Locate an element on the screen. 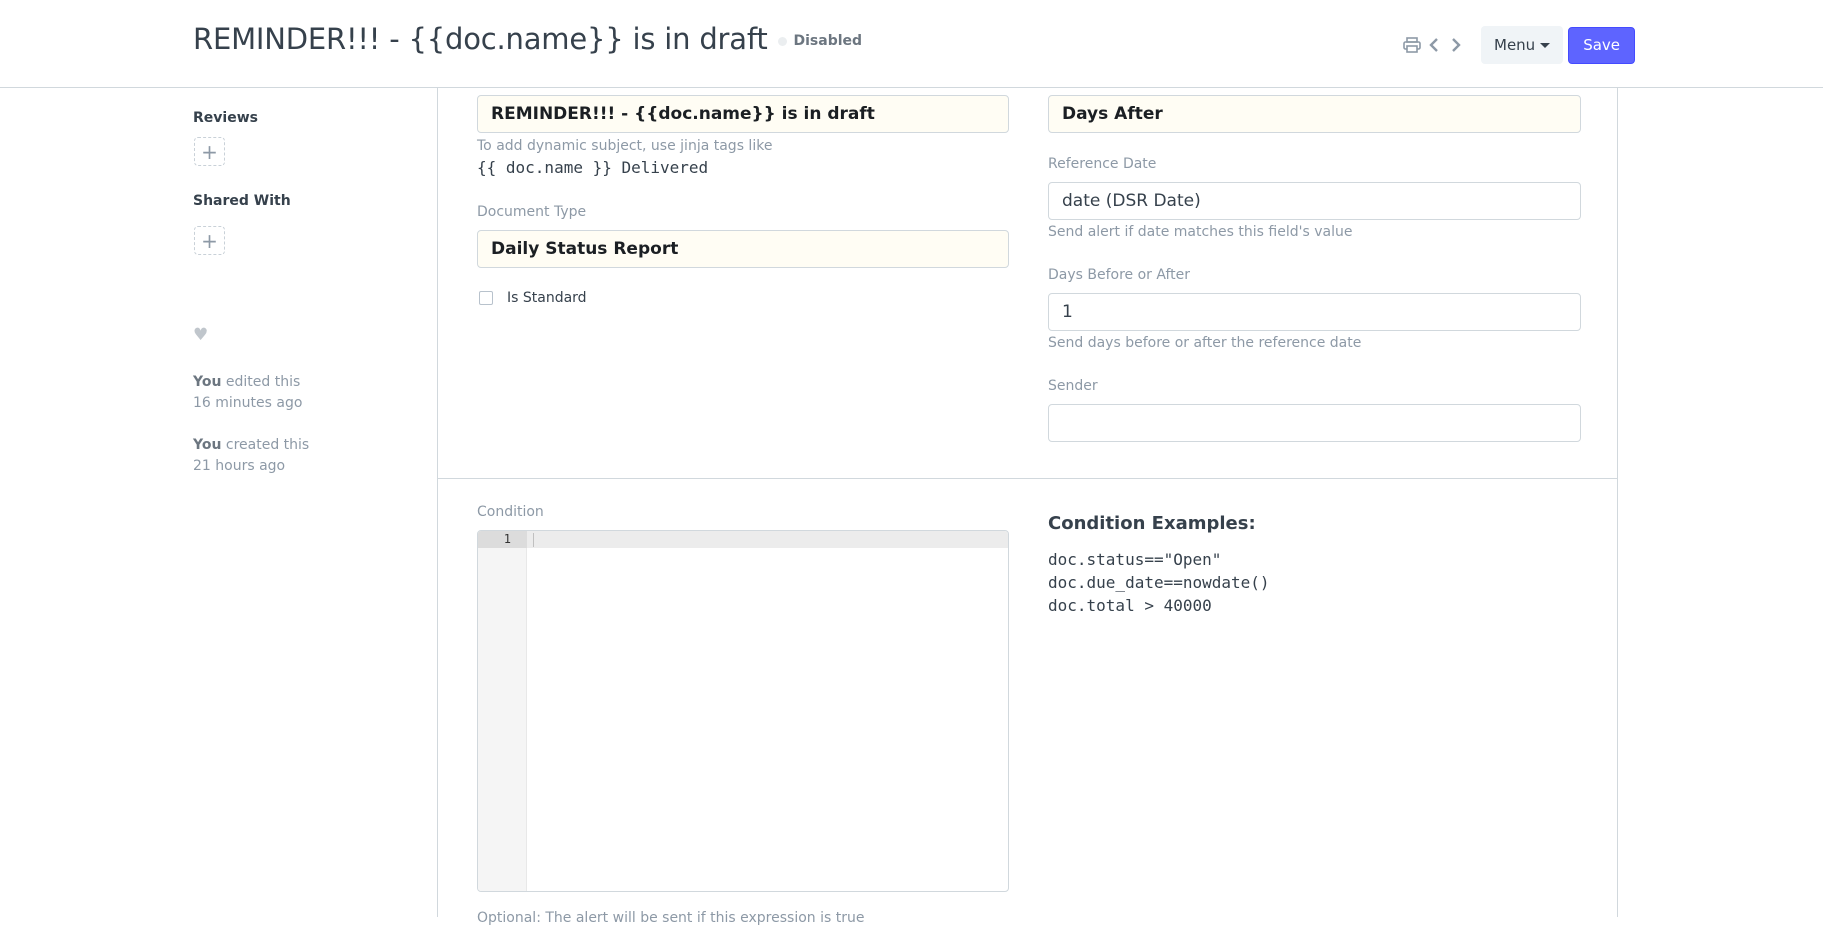 This screenshot has height=926, width=1823. subject-example: {{ doc.name }} Delivered is located at coordinates (593, 167).